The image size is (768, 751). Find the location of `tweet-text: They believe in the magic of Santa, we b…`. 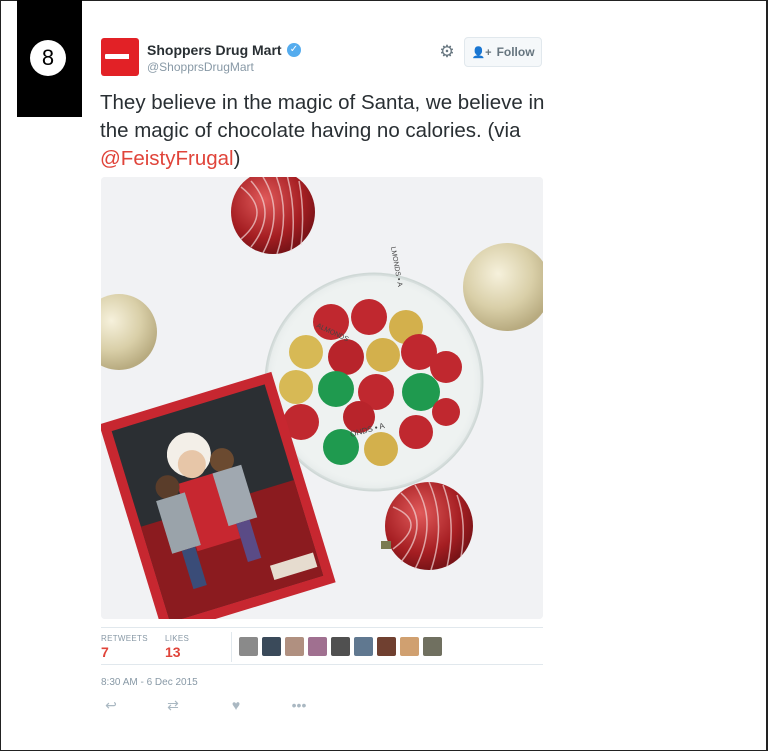

tweet-text: They believe in the magic of Santa, we b… is located at coordinates (322, 131).